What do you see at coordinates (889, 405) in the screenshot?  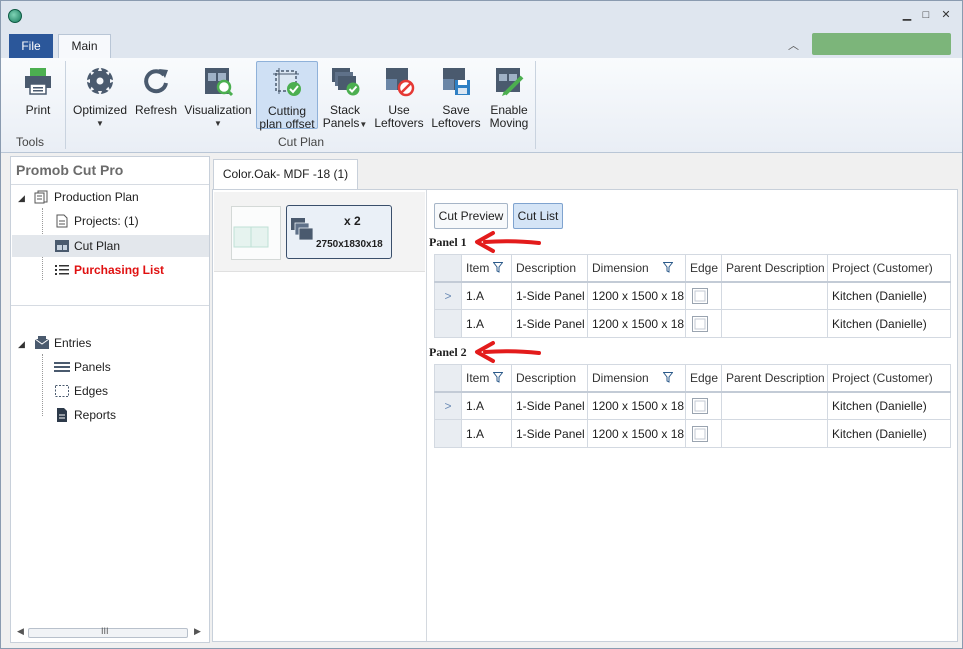 I see `cell-project: Kitchen (Danielle)` at bounding box center [889, 405].